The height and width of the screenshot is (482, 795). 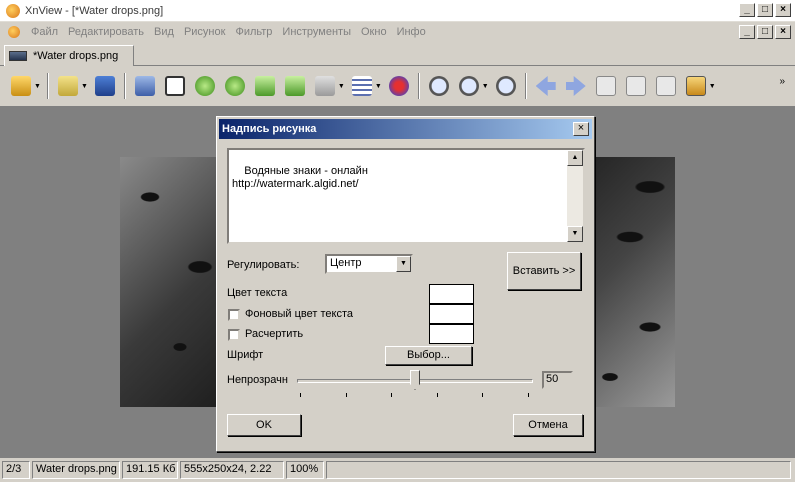 I want to click on mdi-restore-button: □, so click(x=765, y=32).